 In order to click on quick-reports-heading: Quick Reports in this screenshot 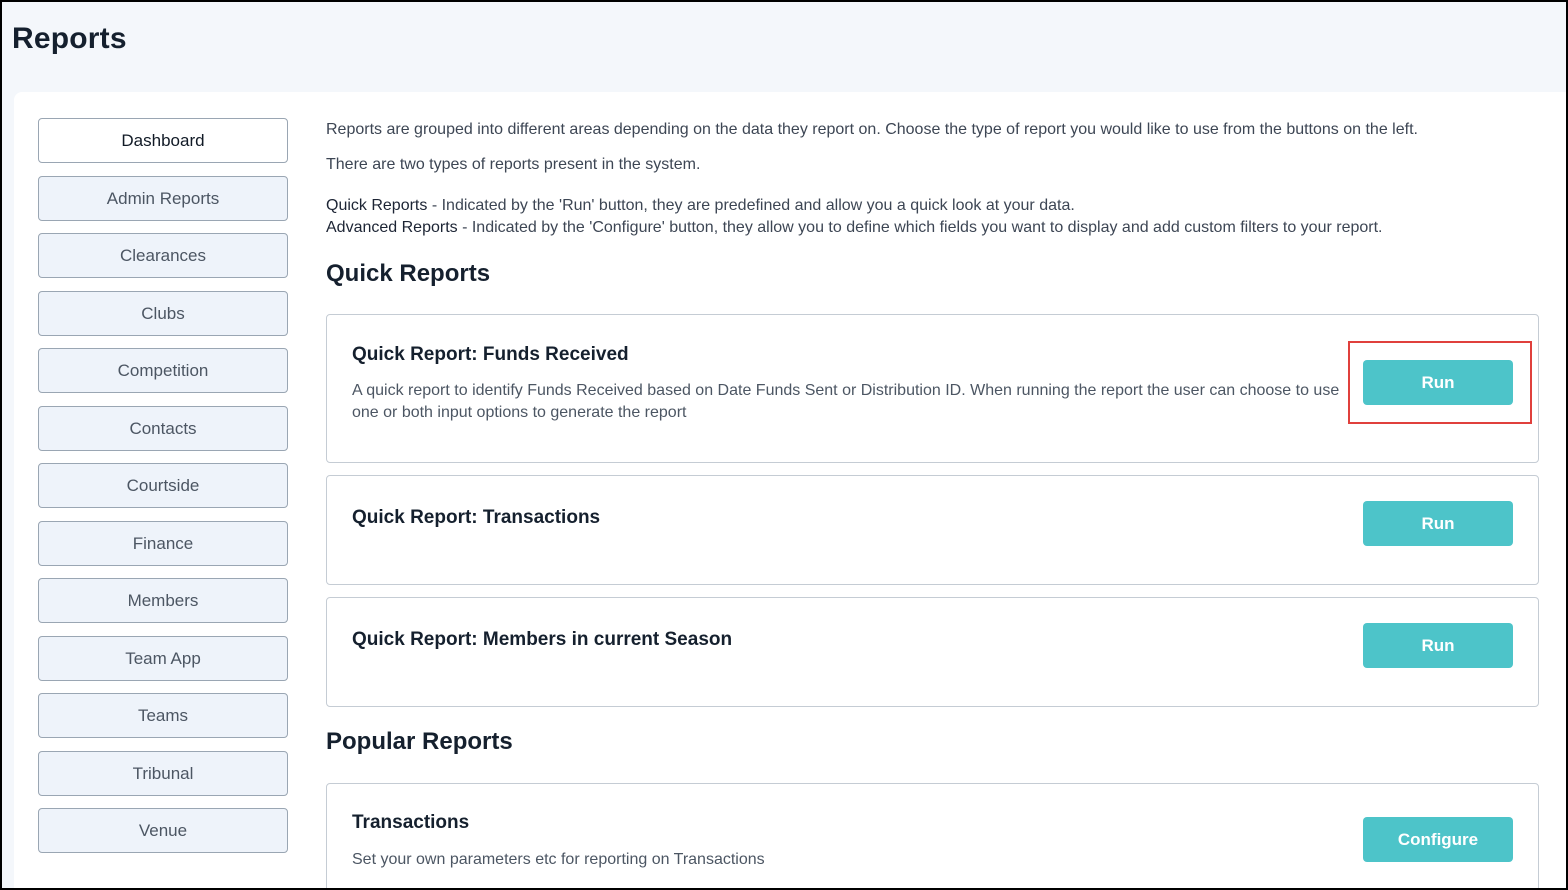, I will do `click(408, 273)`.